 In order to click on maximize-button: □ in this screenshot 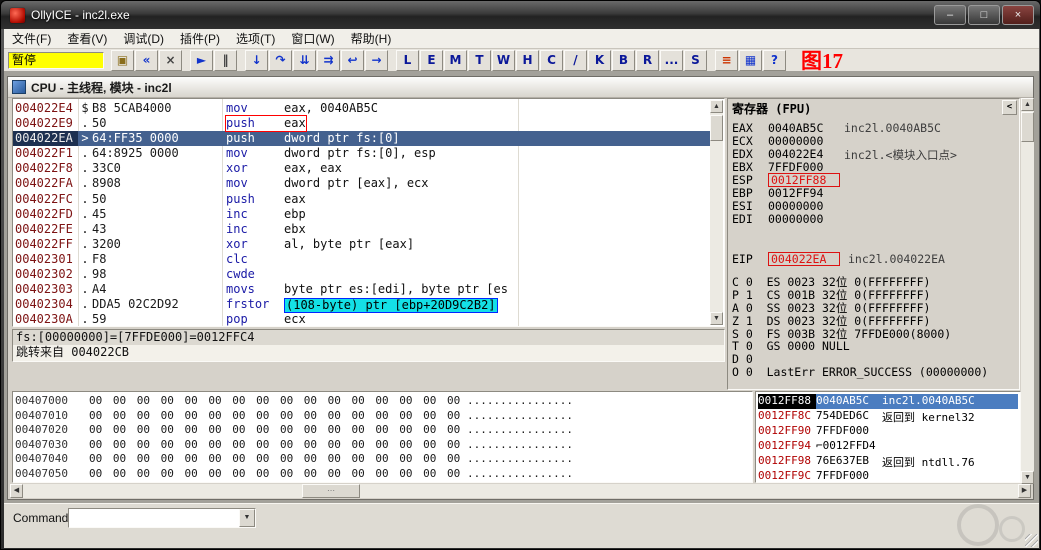, I will do `click(984, 15)`.